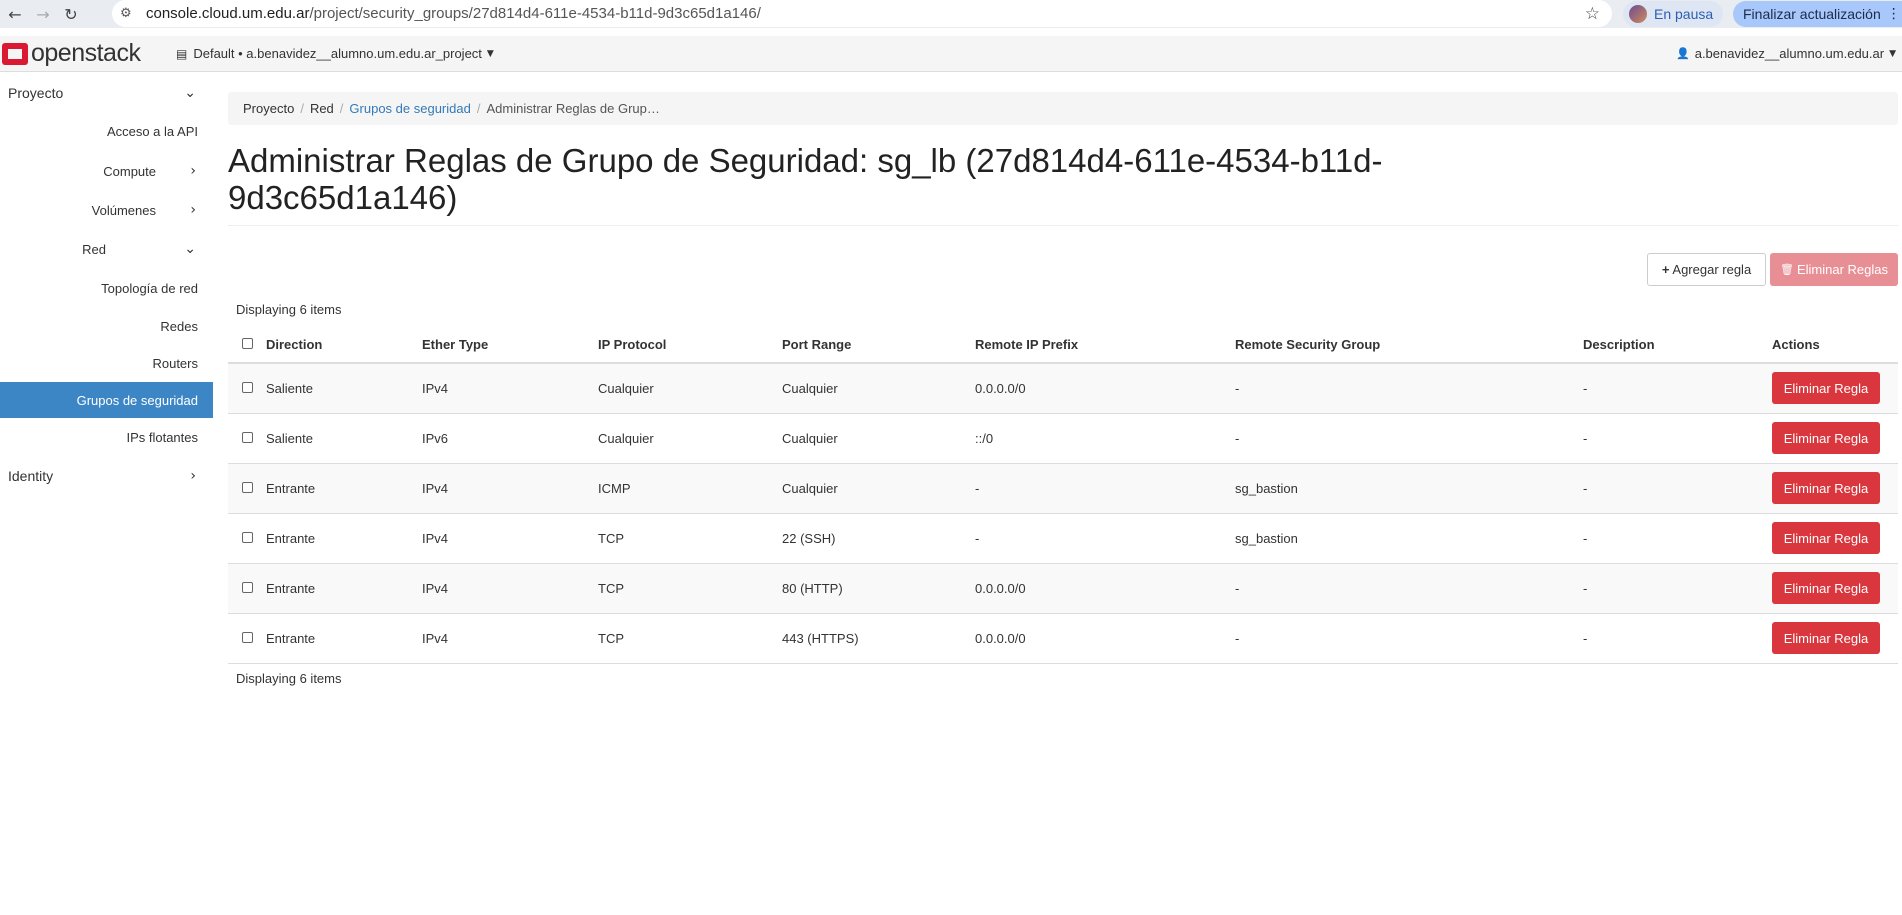 Image resolution: width=1902 pixels, height=915 pixels. Describe the element at coordinates (106, 288) in the screenshot. I see `sidebar-item-topologia: Topología de red` at that location.